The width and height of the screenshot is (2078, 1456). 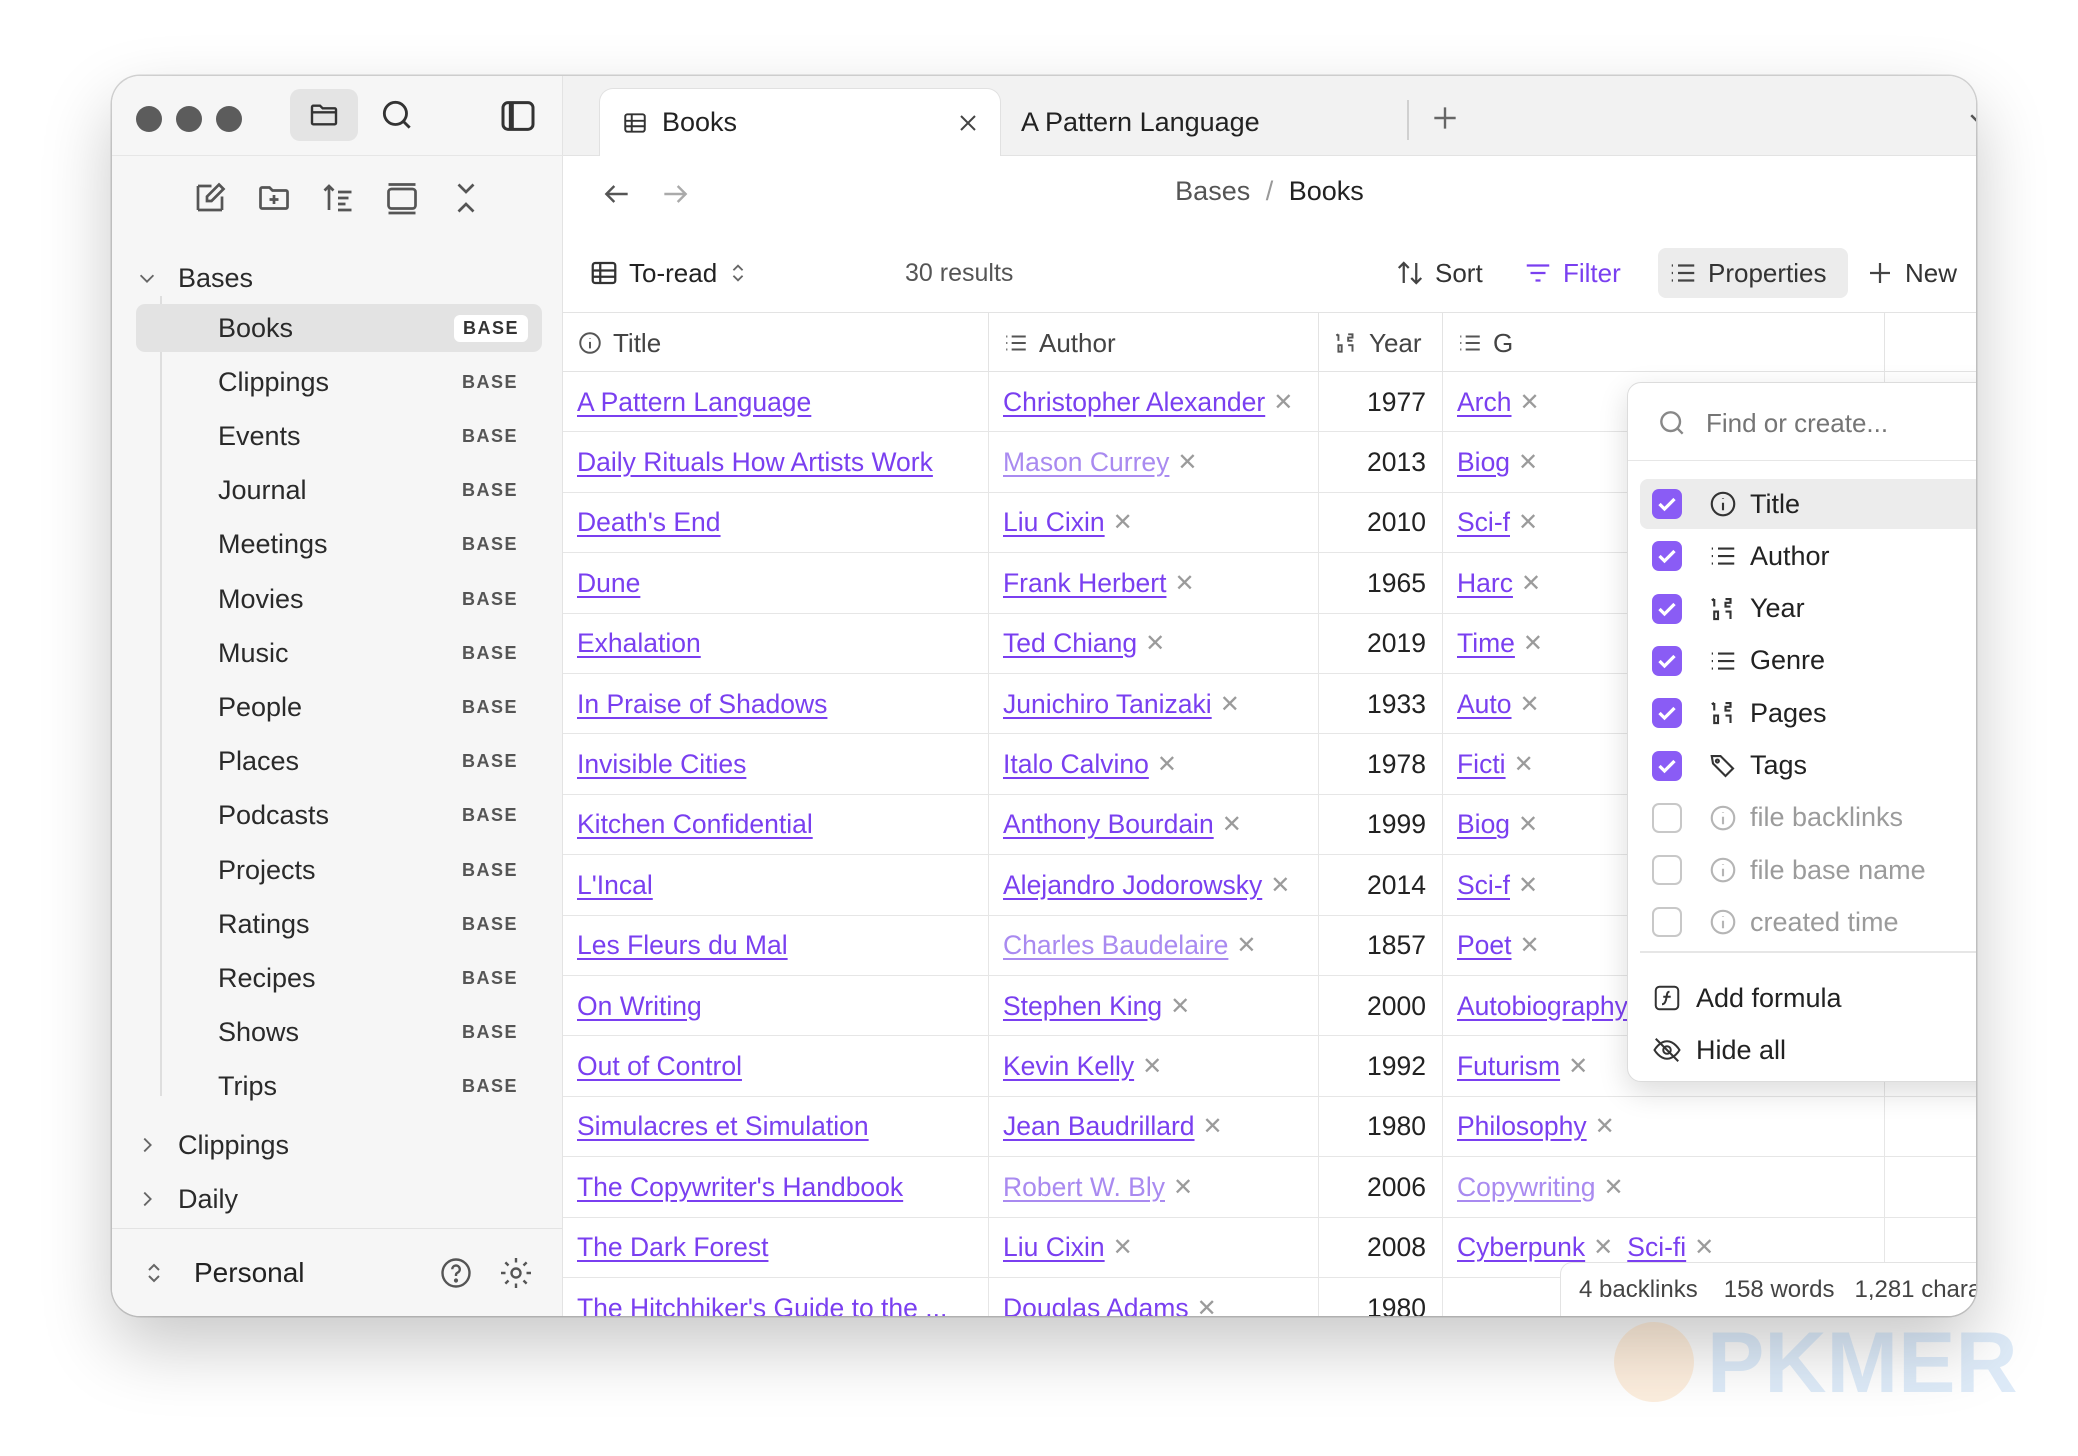 What do you see at coordinates (1070, 643) in the screenshot?
I see `author-link: Ted Chiang` at bounding box center [1070, 643].